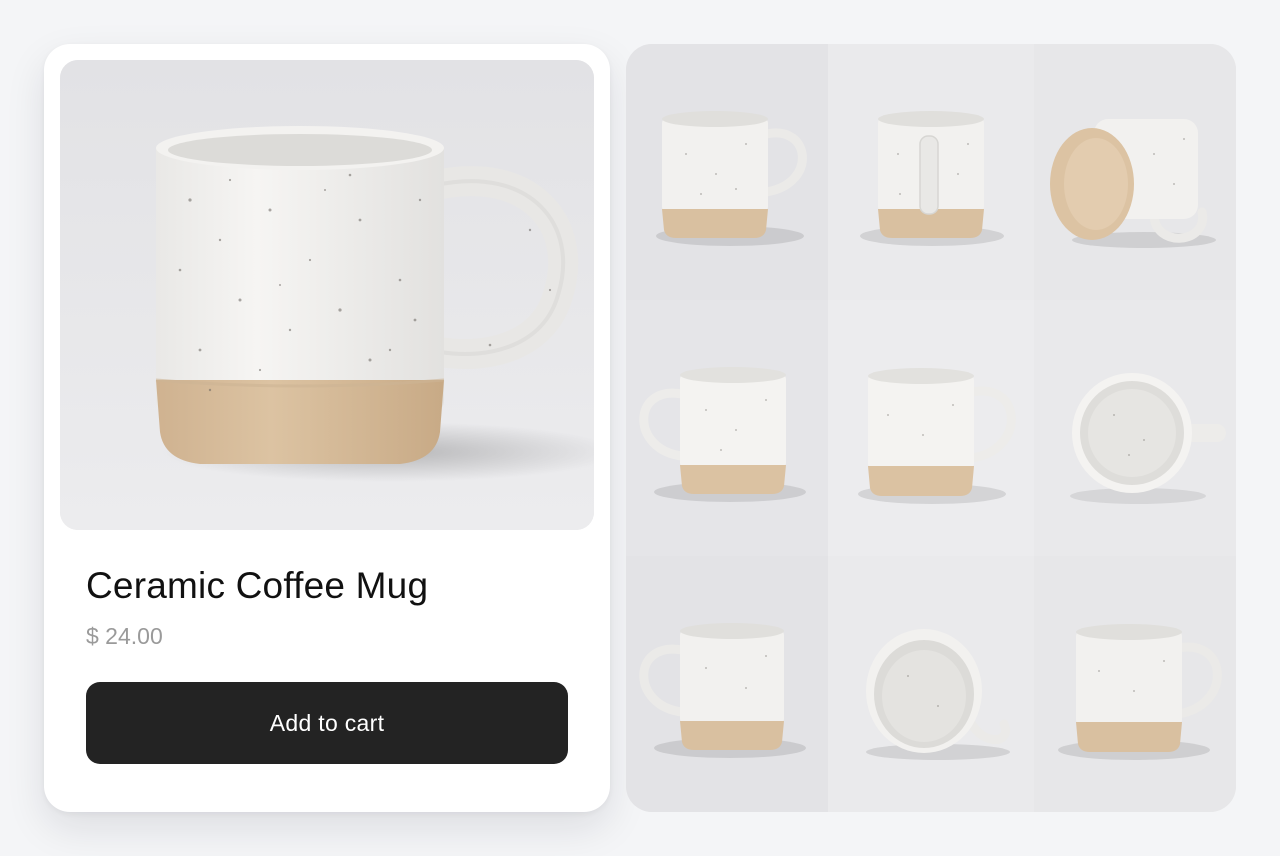  Describe the element at coordinates (938, 694) in the screenshot. I see `mug-upside-down-image` at that location.